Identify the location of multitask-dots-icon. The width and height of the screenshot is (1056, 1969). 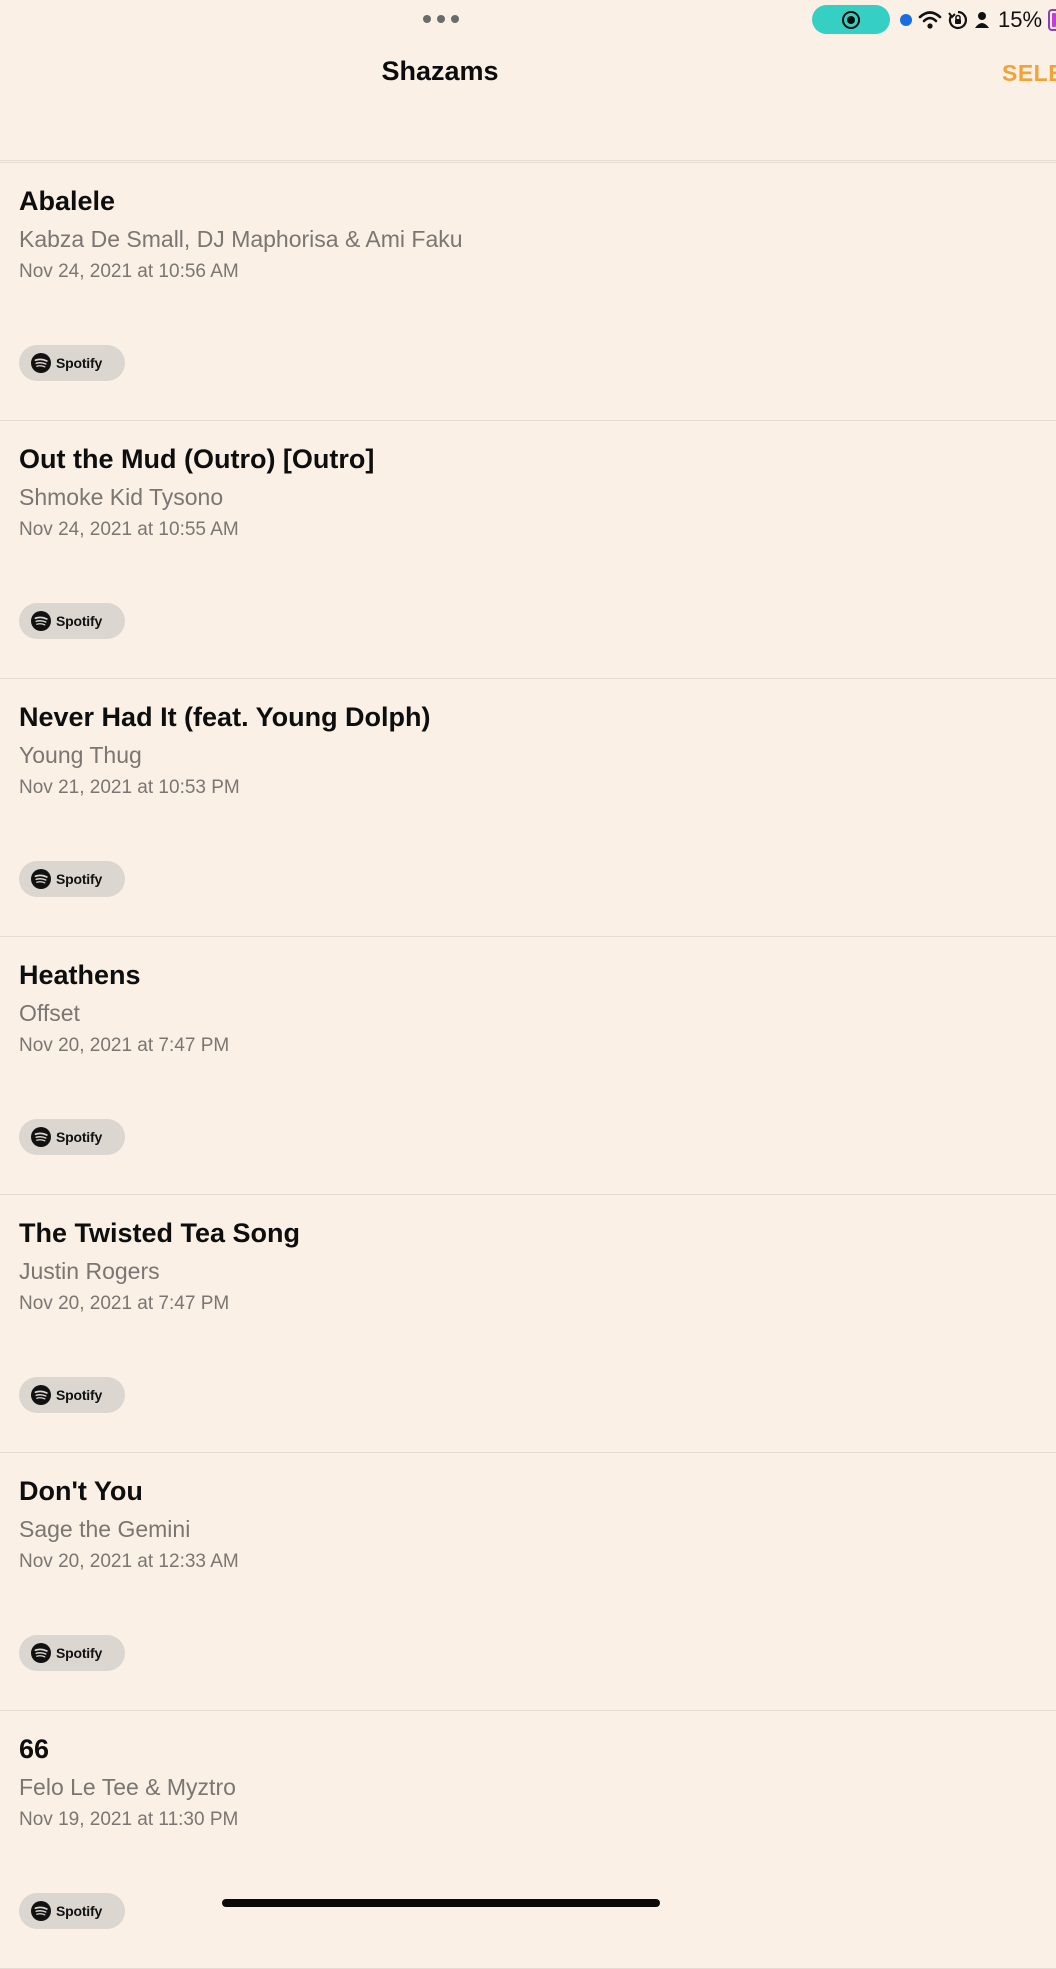
(441, 19).